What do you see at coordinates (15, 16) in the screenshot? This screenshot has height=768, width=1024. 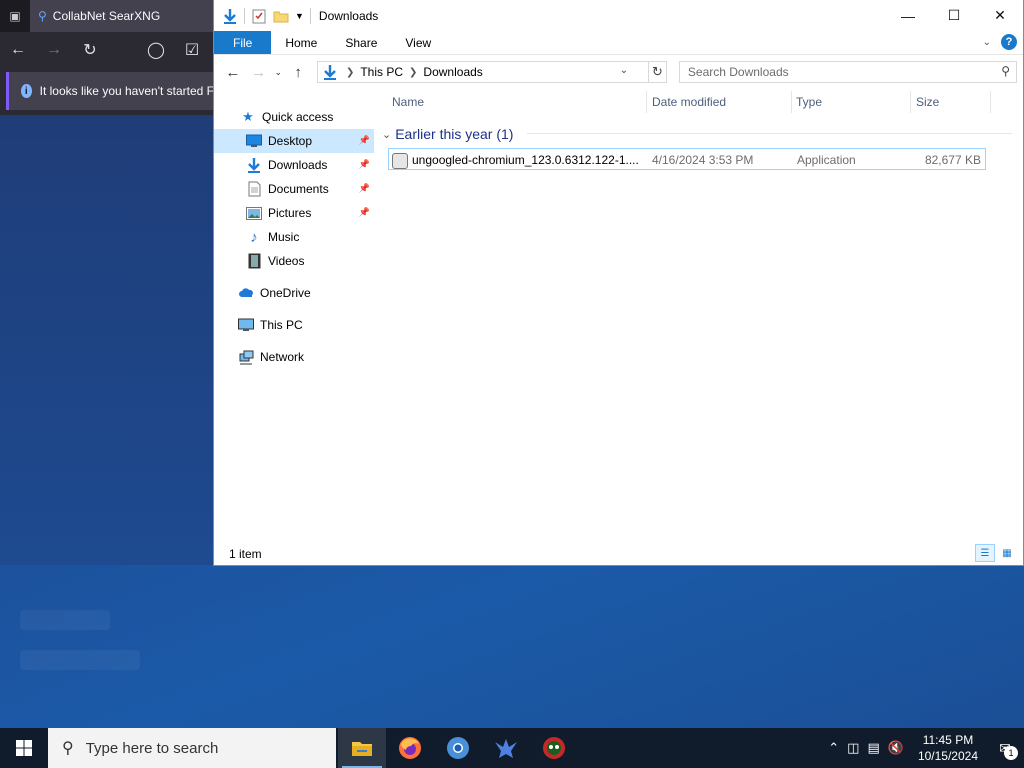 I see `tab-list-icon: ▣` at bounding box center [15, 16].